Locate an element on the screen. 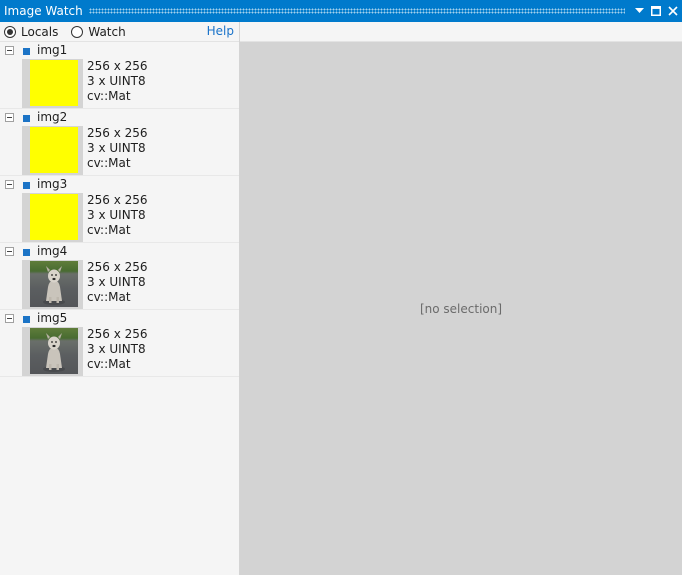  watch-radio: Watch is located at coordinates (98, 31).